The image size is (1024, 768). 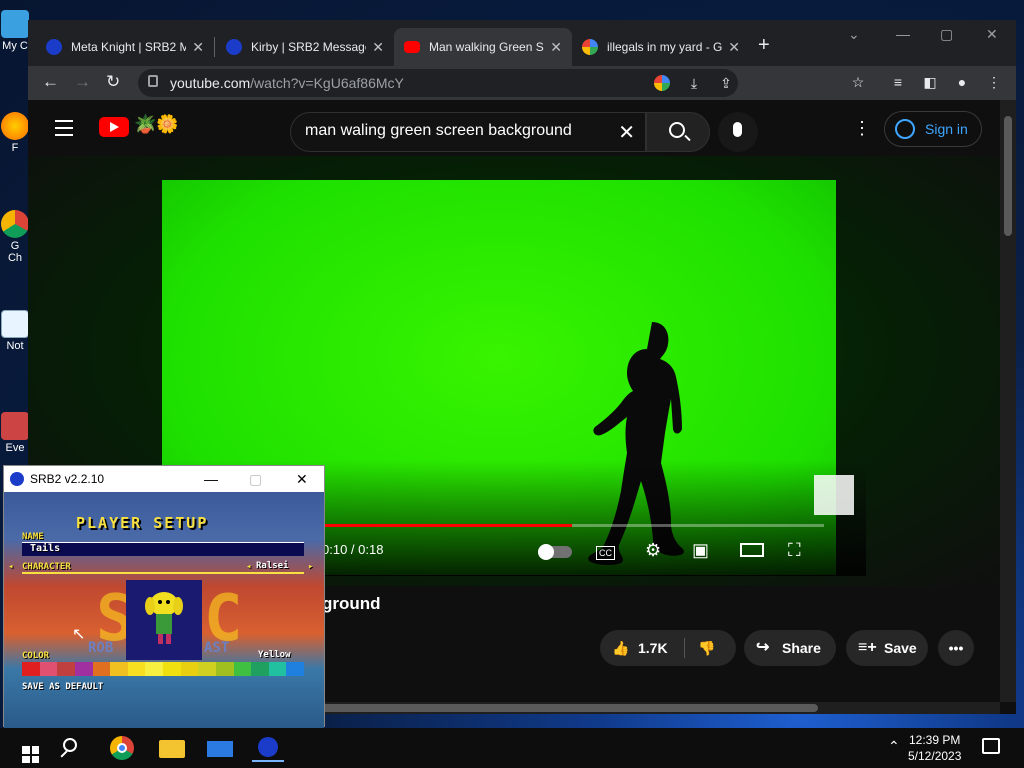 I want to click on reload-icon: ↻, so click(x=113, y=82).